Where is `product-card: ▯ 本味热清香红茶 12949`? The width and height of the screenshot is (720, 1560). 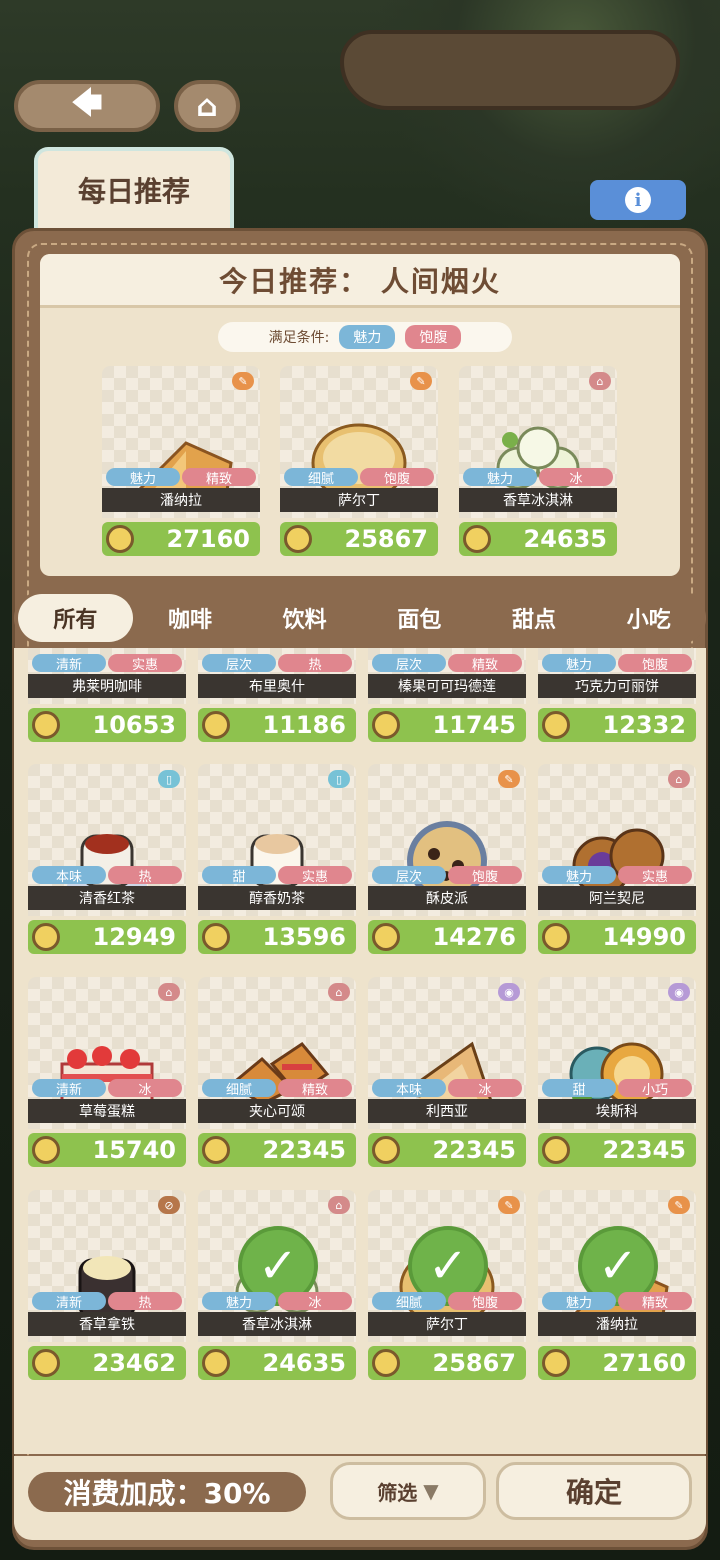
product-card: ▯ 本味热清香红茶 12949 is located at coordinates (107, 859).